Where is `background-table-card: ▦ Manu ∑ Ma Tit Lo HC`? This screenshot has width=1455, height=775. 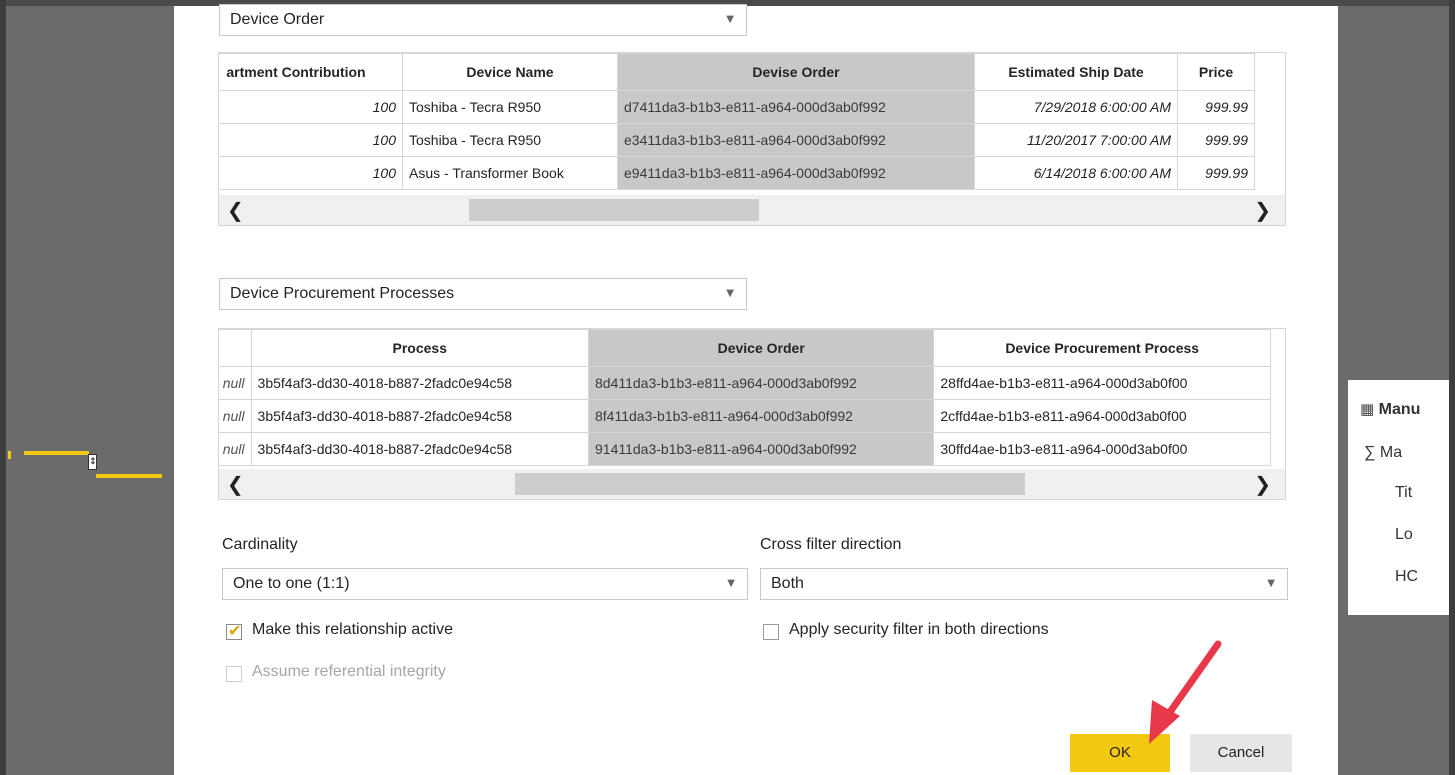 background-table-card: ▦ Manu ∑ Ma Tit Lo HC is located at coordinates (1398, 497).